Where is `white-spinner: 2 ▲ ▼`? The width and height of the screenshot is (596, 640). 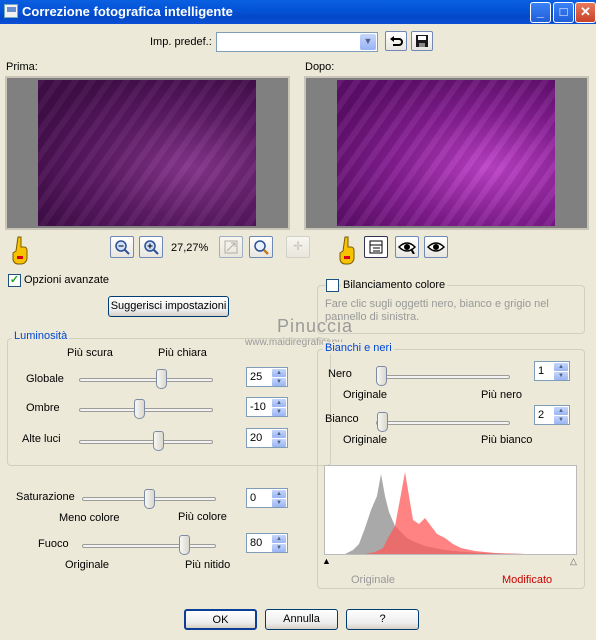 white-spinner: 2 ▲ ▼ is located at coordinates (552, 415).